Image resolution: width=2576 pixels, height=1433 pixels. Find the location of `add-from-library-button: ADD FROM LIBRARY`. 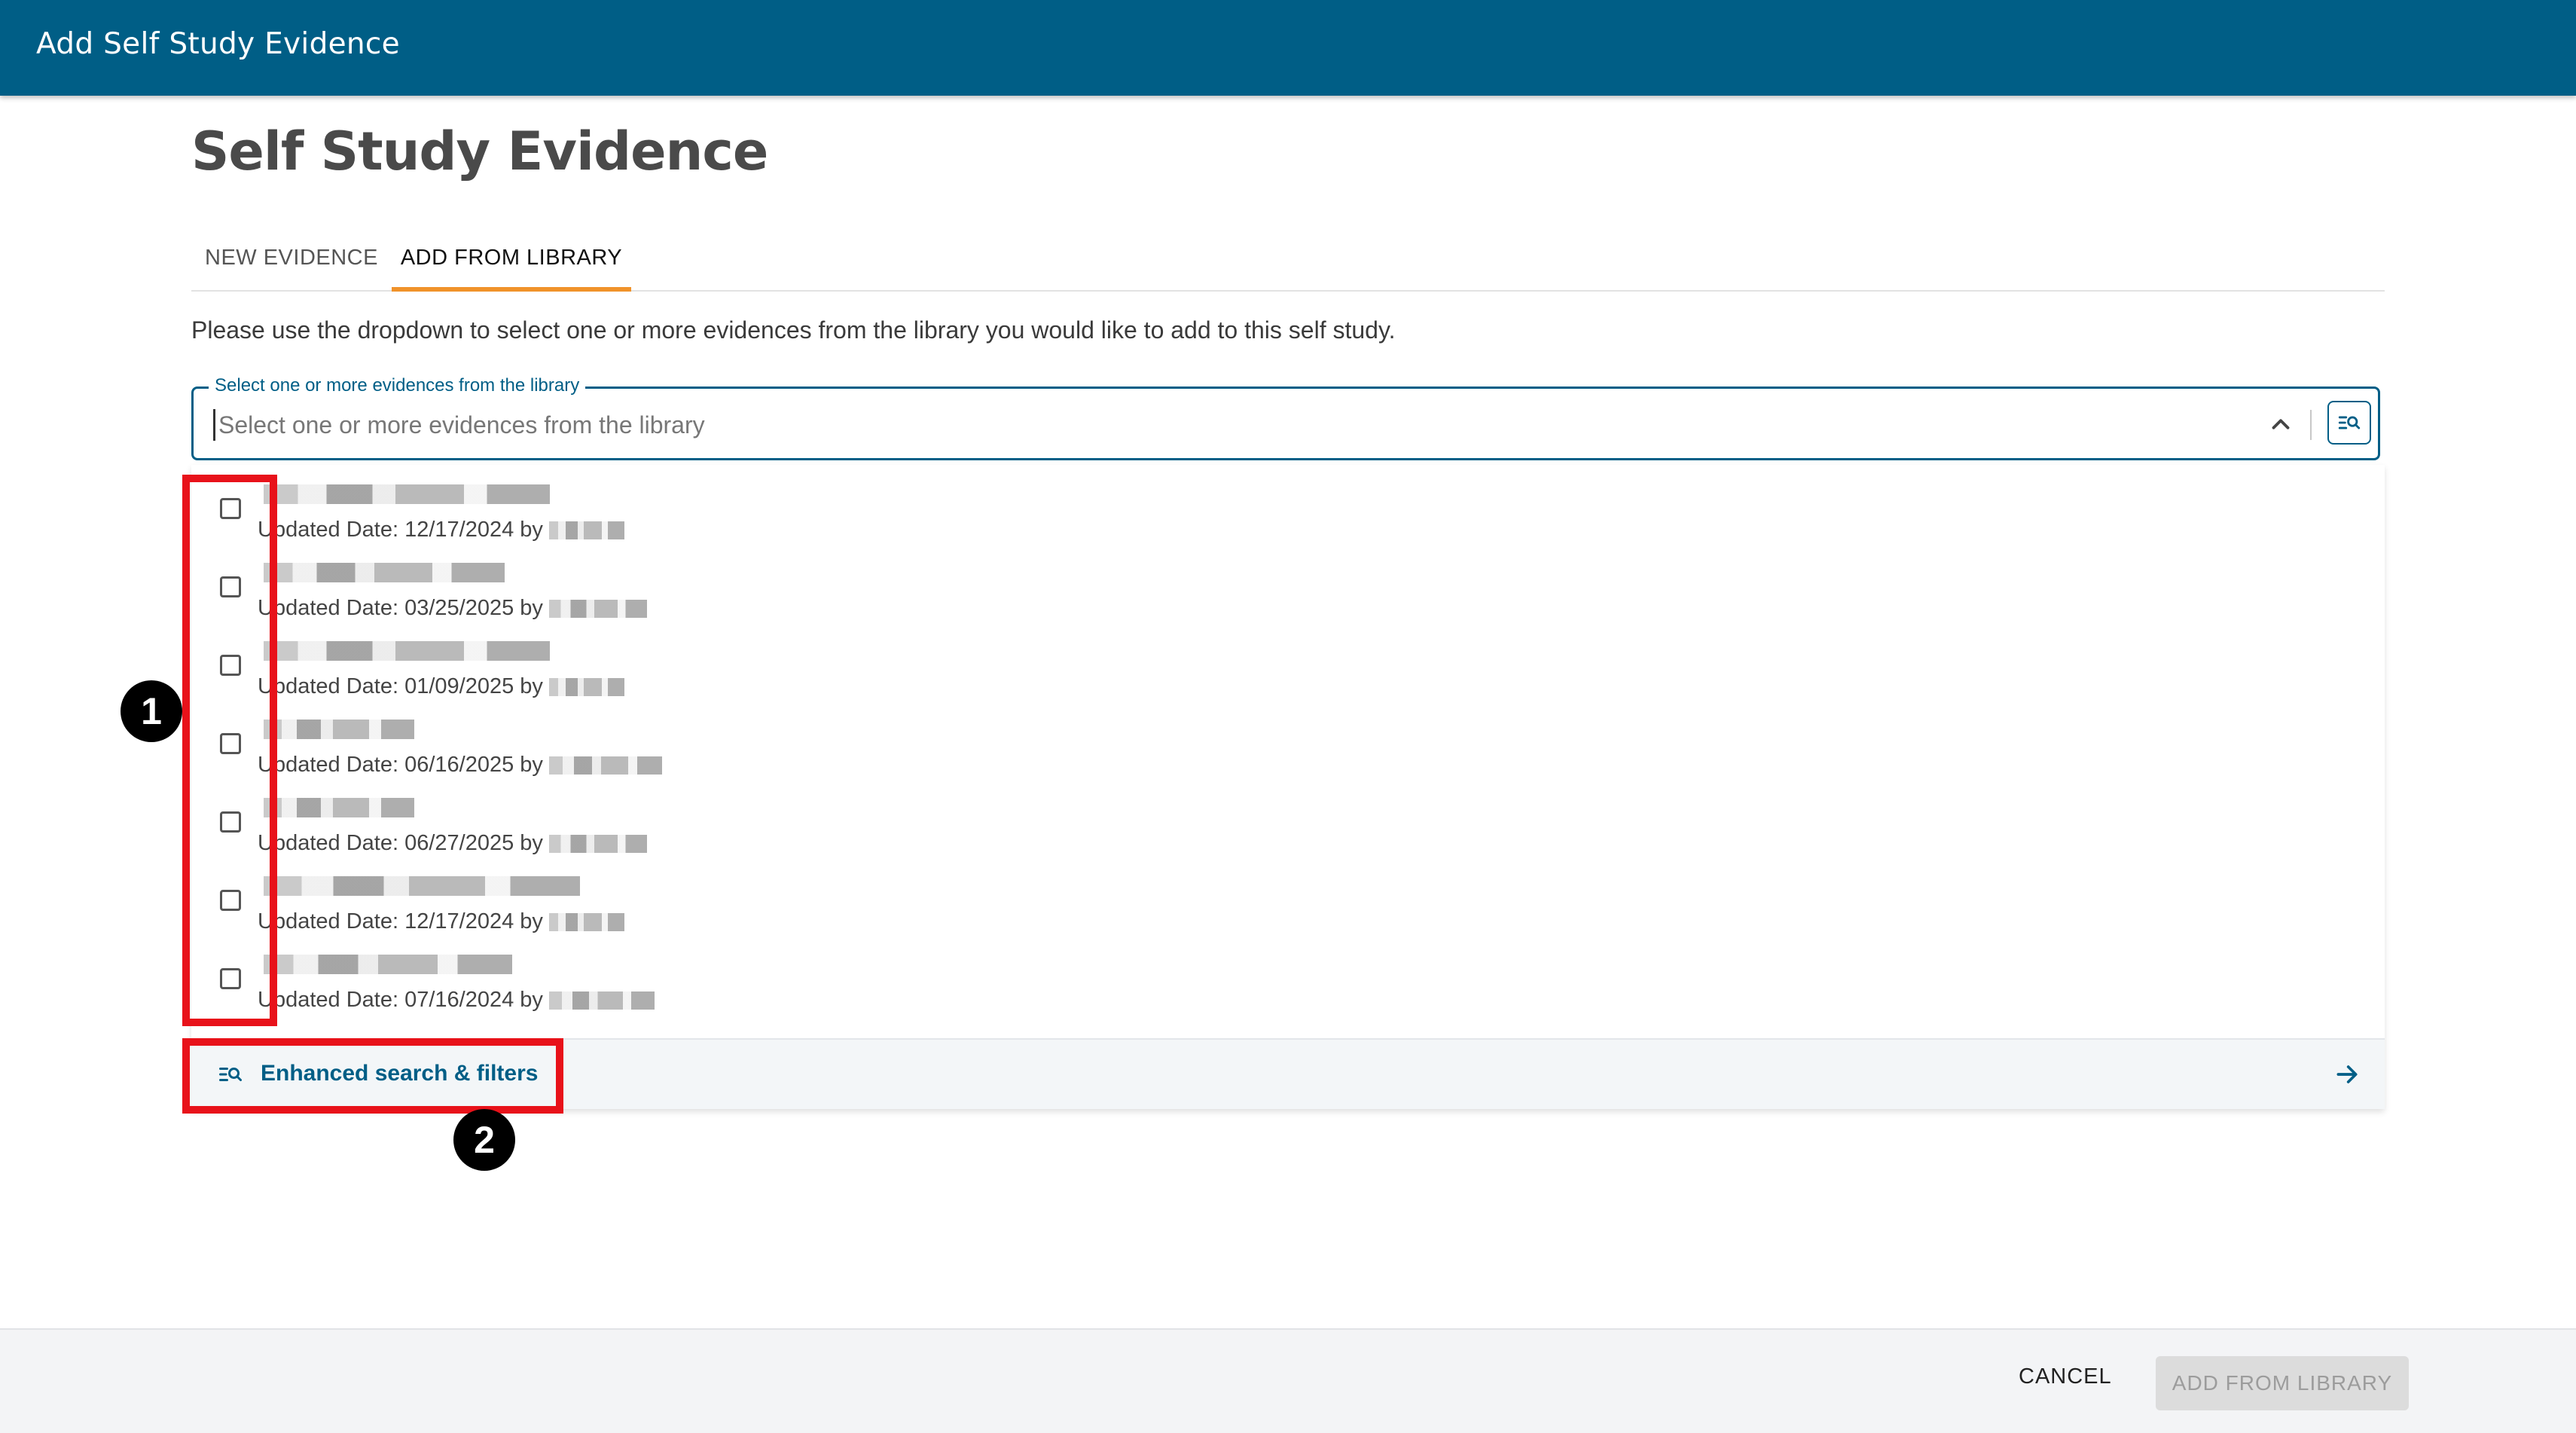

add-from-library-button: ADD FROM LIBRARY is located at coordinates (2283, 1383).